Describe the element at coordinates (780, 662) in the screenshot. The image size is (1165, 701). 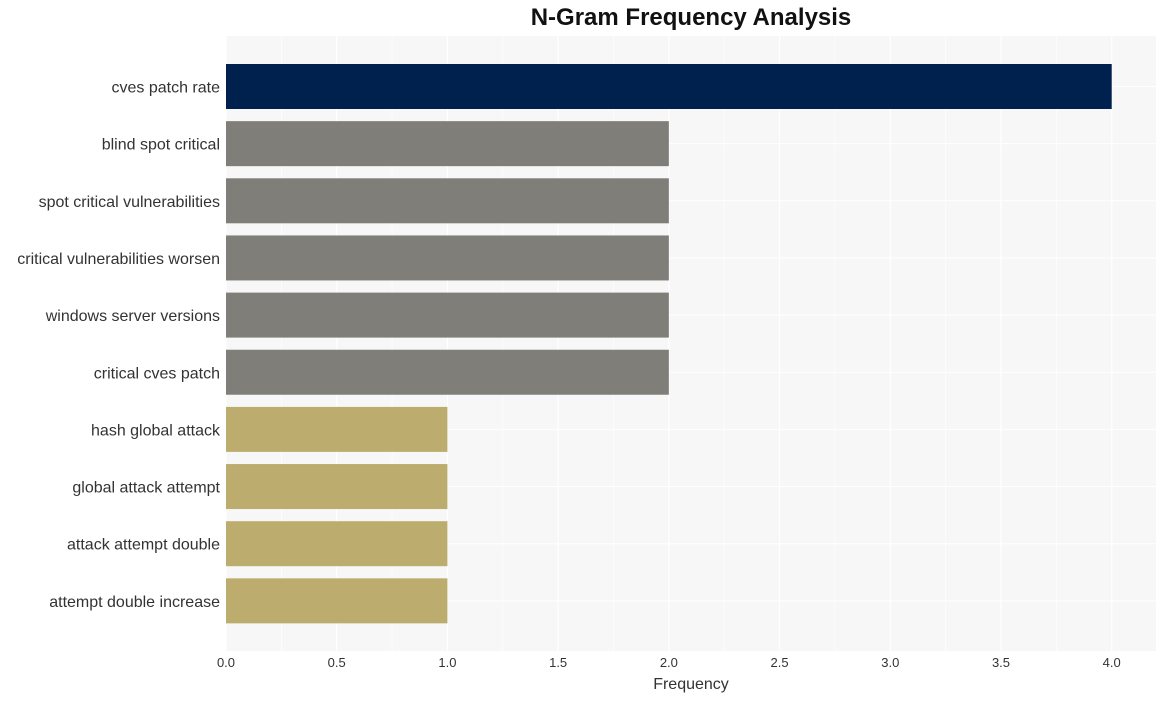
I see `x-tick-label: 2.5` at that location.